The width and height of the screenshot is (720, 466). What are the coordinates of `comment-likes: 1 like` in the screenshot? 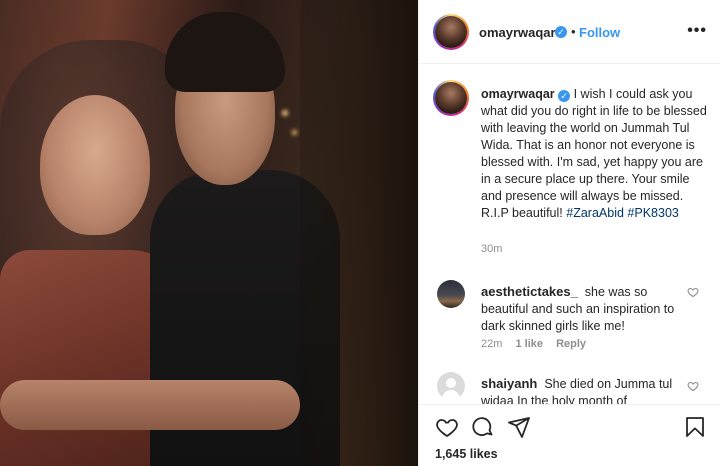 It's located at (529, 344).